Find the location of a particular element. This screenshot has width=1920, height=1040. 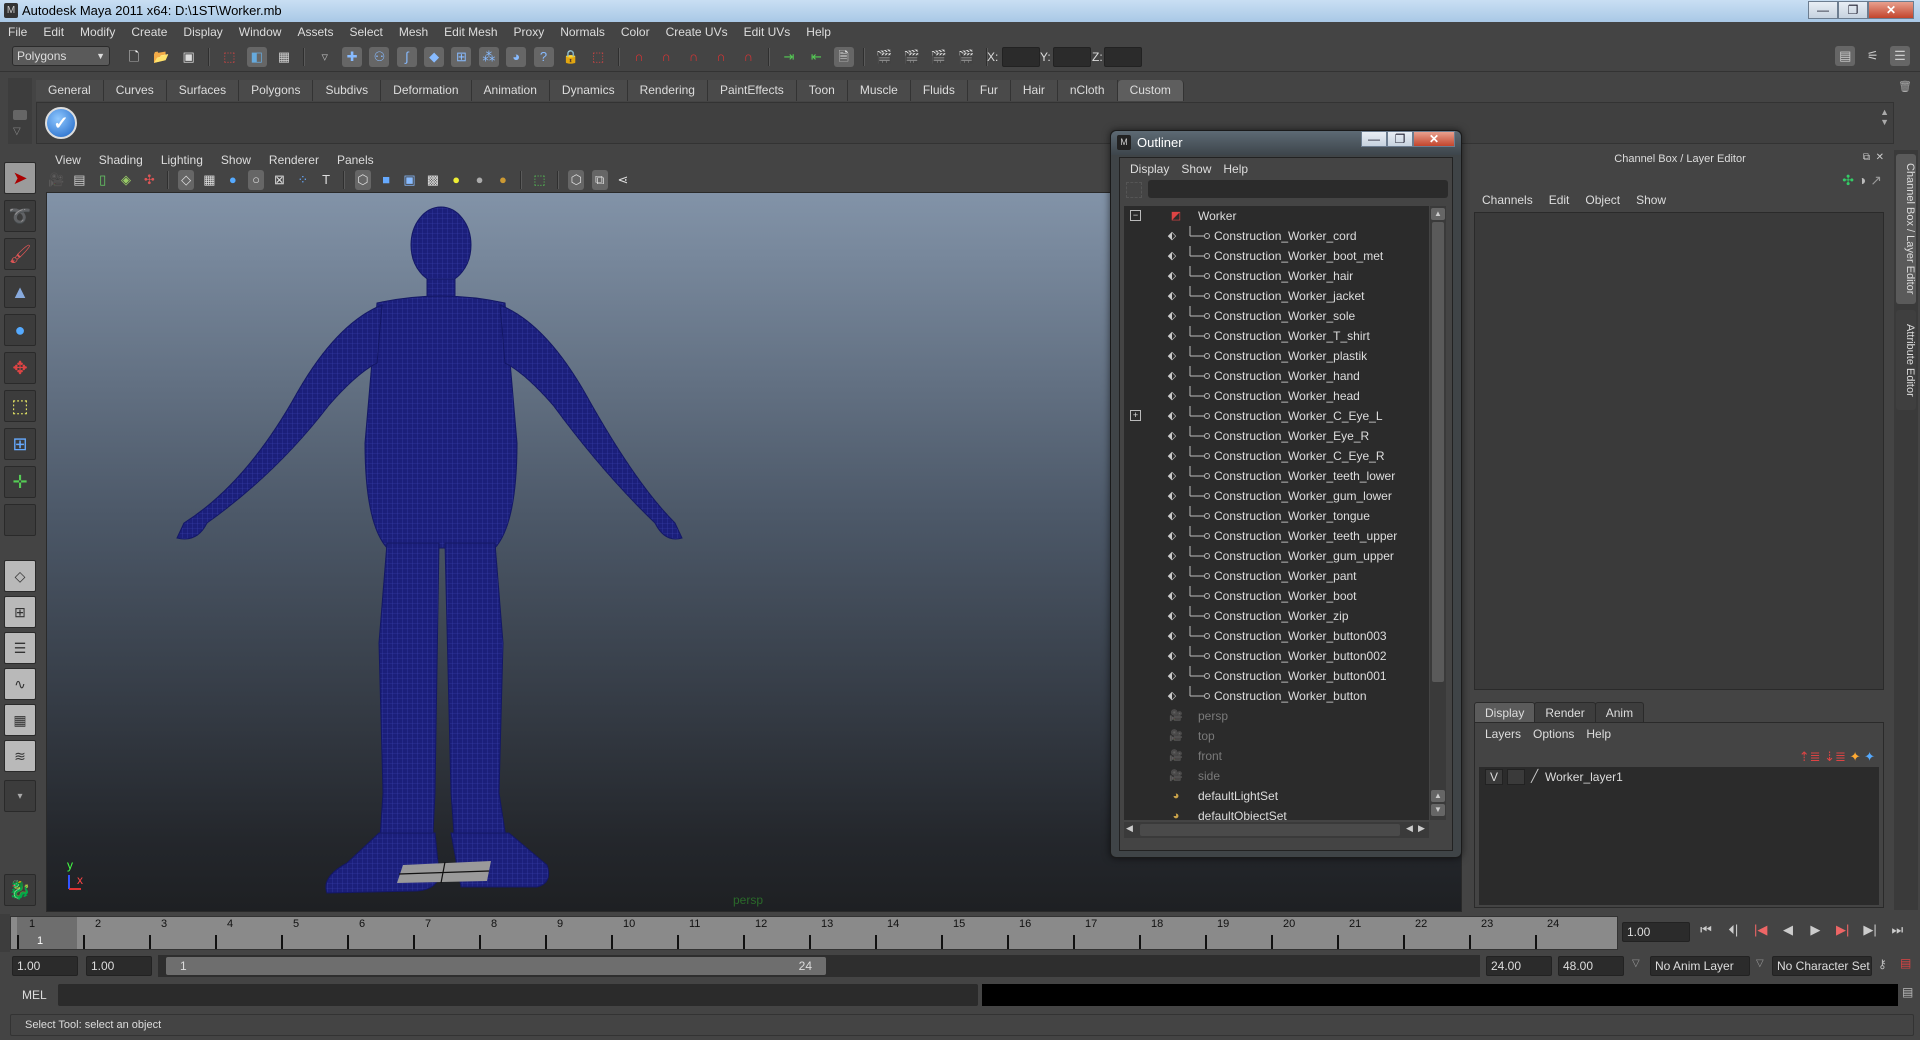

manipulator-icon: ✣ is located at coordinates (1848, 180).